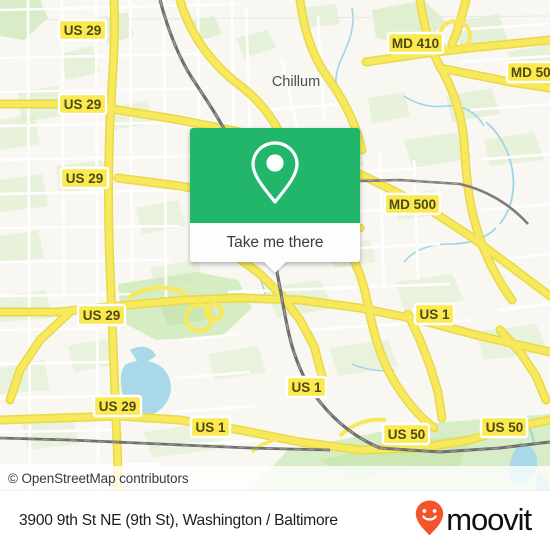 This screenshot has height=550, width=550. I want to click on route-shield-us50-1: US 50, so click(406, 434).